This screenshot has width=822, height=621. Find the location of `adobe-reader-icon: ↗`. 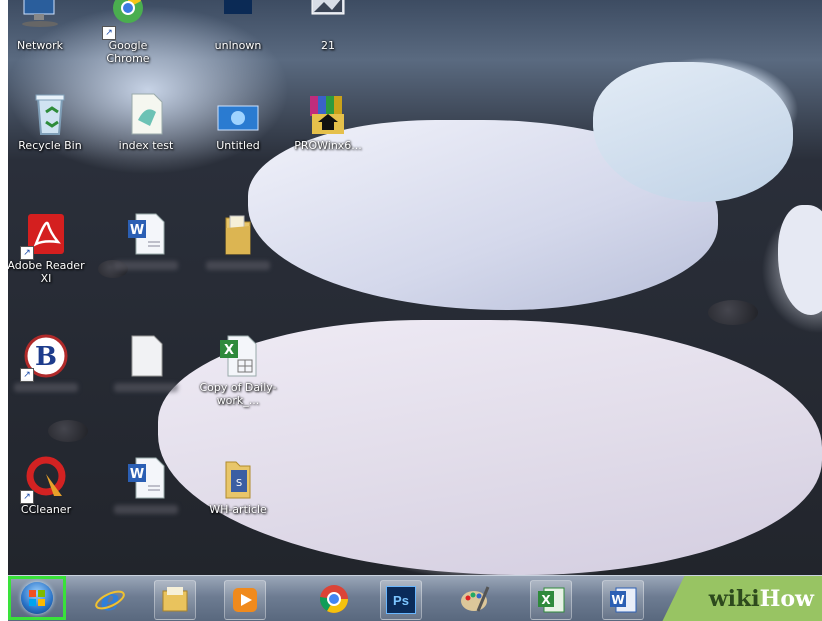

adobe-reader-icon: ↗ is located at coordinates (44, 236).